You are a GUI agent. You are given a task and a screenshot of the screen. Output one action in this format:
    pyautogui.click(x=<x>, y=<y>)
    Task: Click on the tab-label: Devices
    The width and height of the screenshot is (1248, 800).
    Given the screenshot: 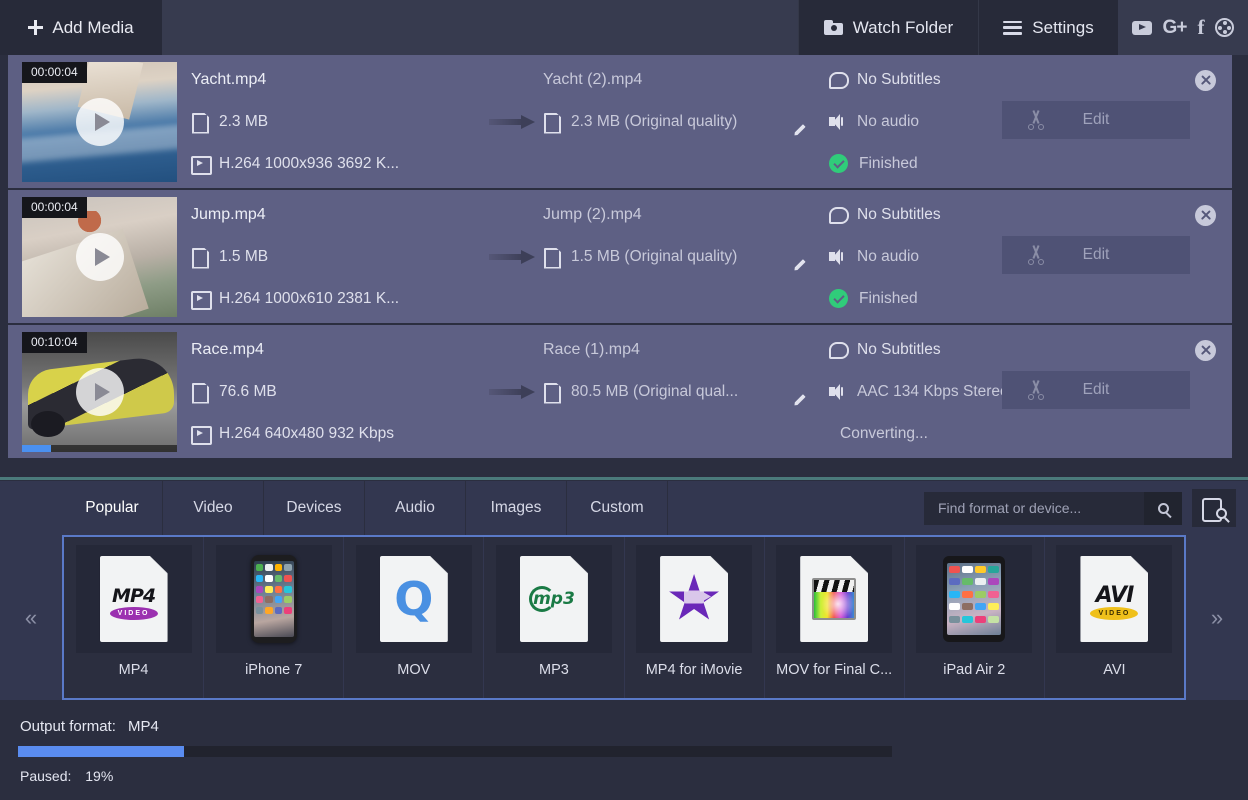 What is the action you would take?
    pyautogui.click(x=314, y=507)
    